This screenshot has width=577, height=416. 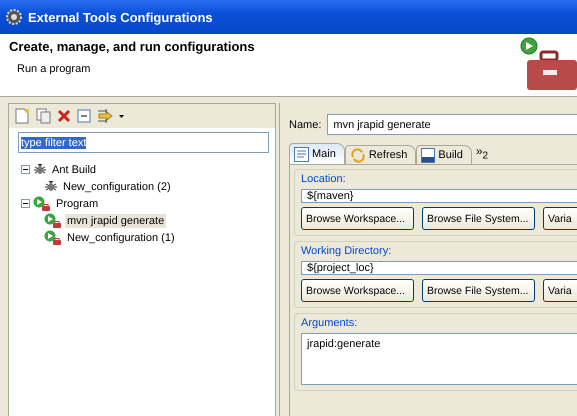 I want to click on text-field: ${maven}, so click(x=439, y=196).